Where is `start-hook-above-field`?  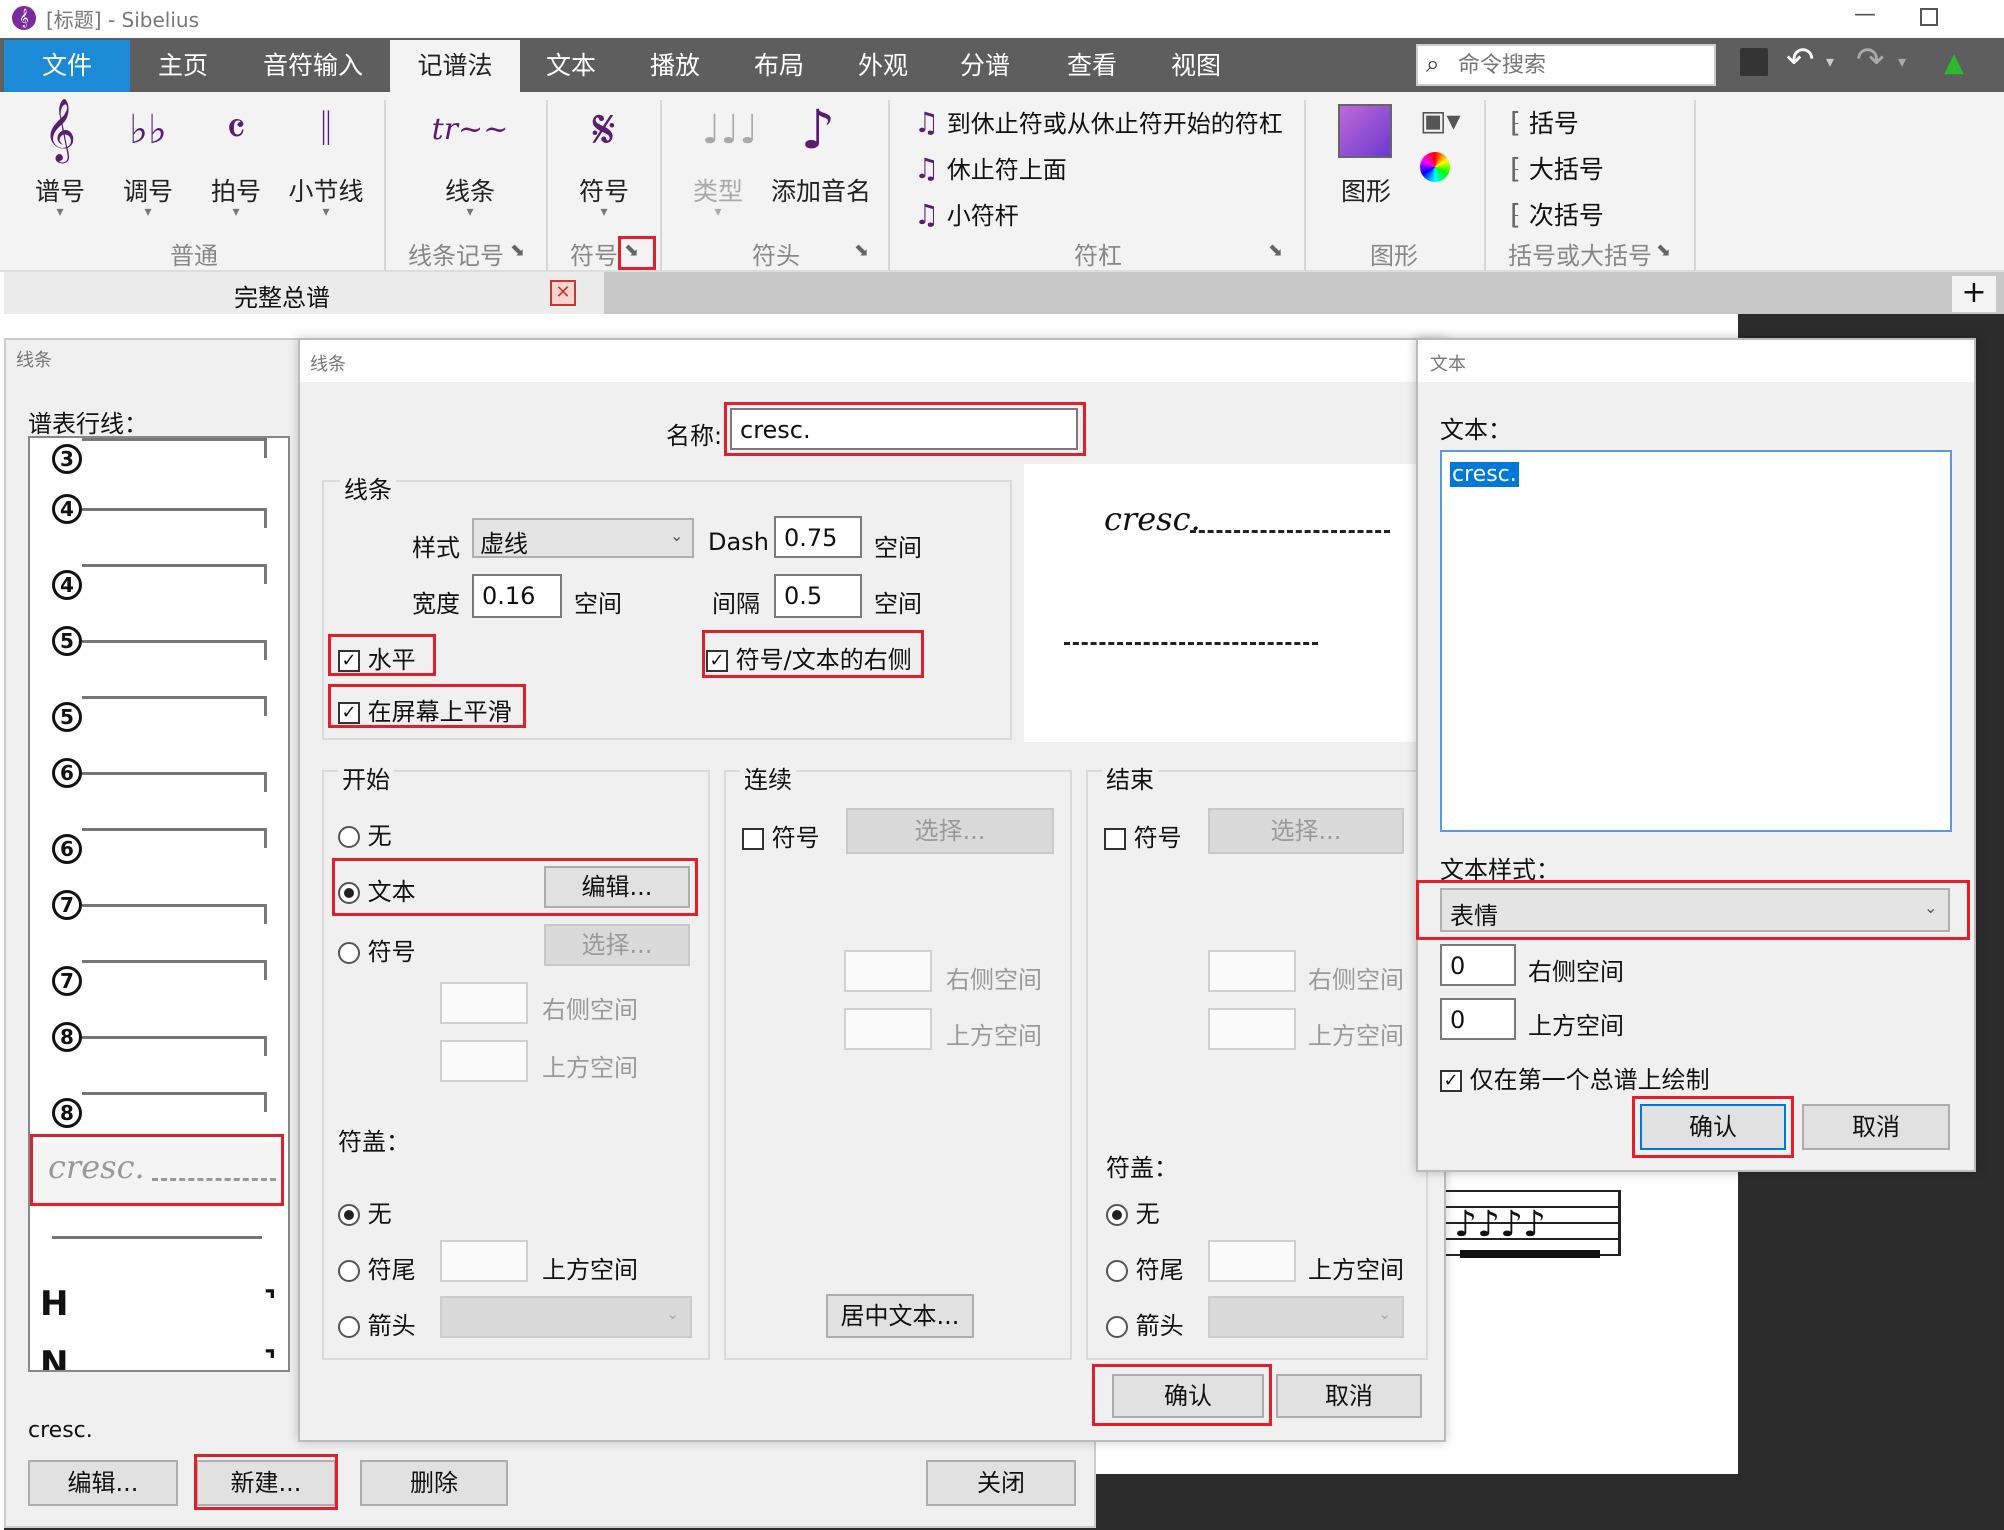
start-hook-above-field is located at coordinates (484, 1261).